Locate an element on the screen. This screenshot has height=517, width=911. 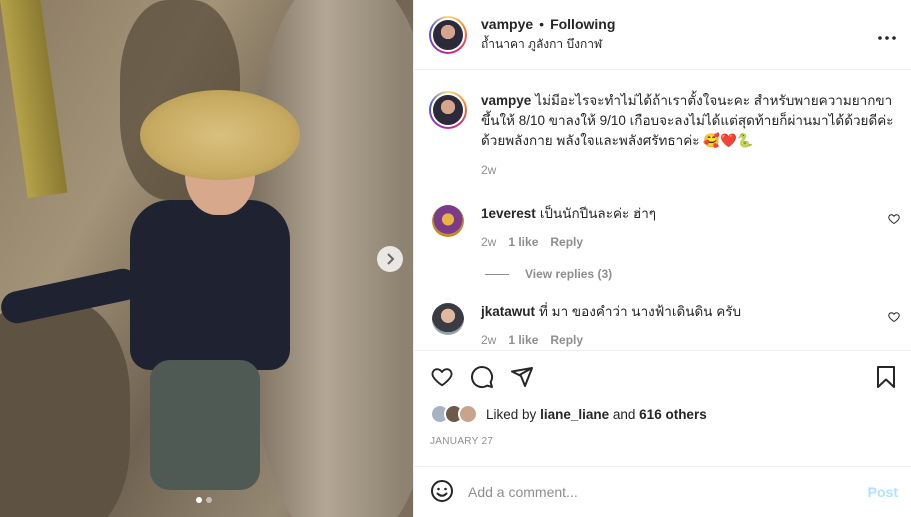
liker-avatar is located at coordinates (468, 414).